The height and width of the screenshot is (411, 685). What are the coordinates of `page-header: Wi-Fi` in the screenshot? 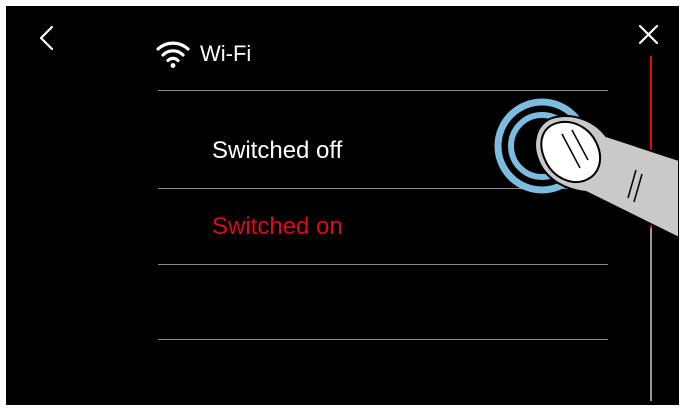 It's located at (203, 54).